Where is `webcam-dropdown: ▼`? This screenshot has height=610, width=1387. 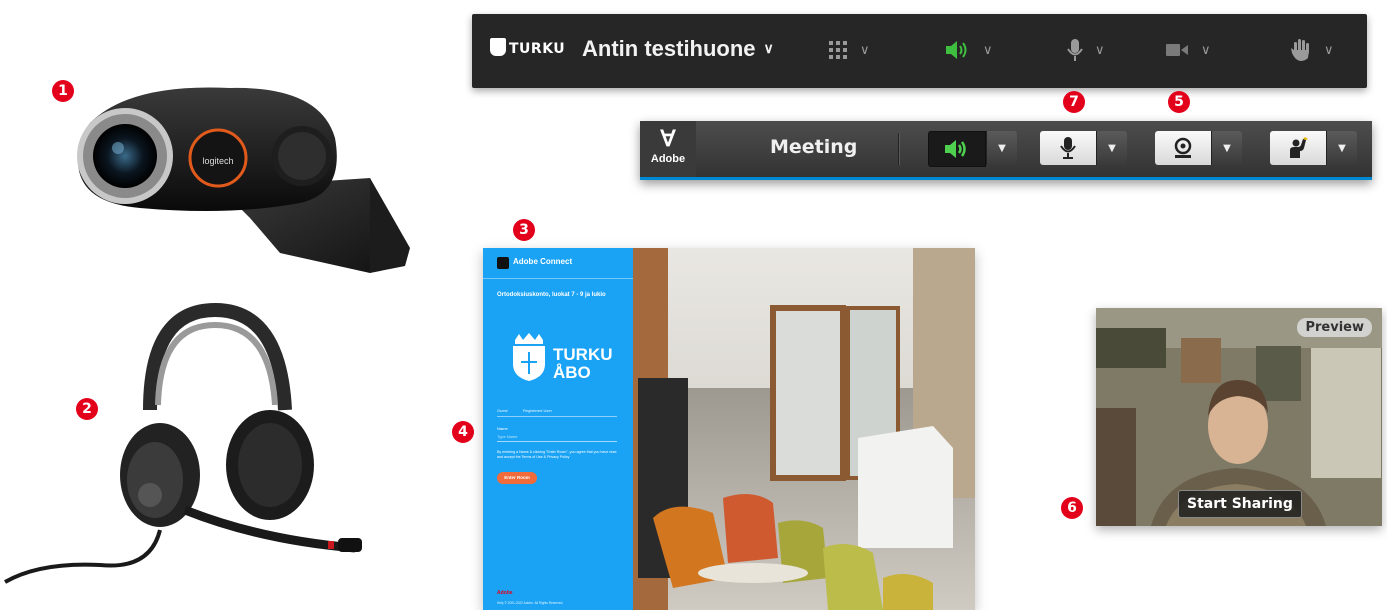
webcam-dropdown: ▼ is located at coordinates (1226, 148).